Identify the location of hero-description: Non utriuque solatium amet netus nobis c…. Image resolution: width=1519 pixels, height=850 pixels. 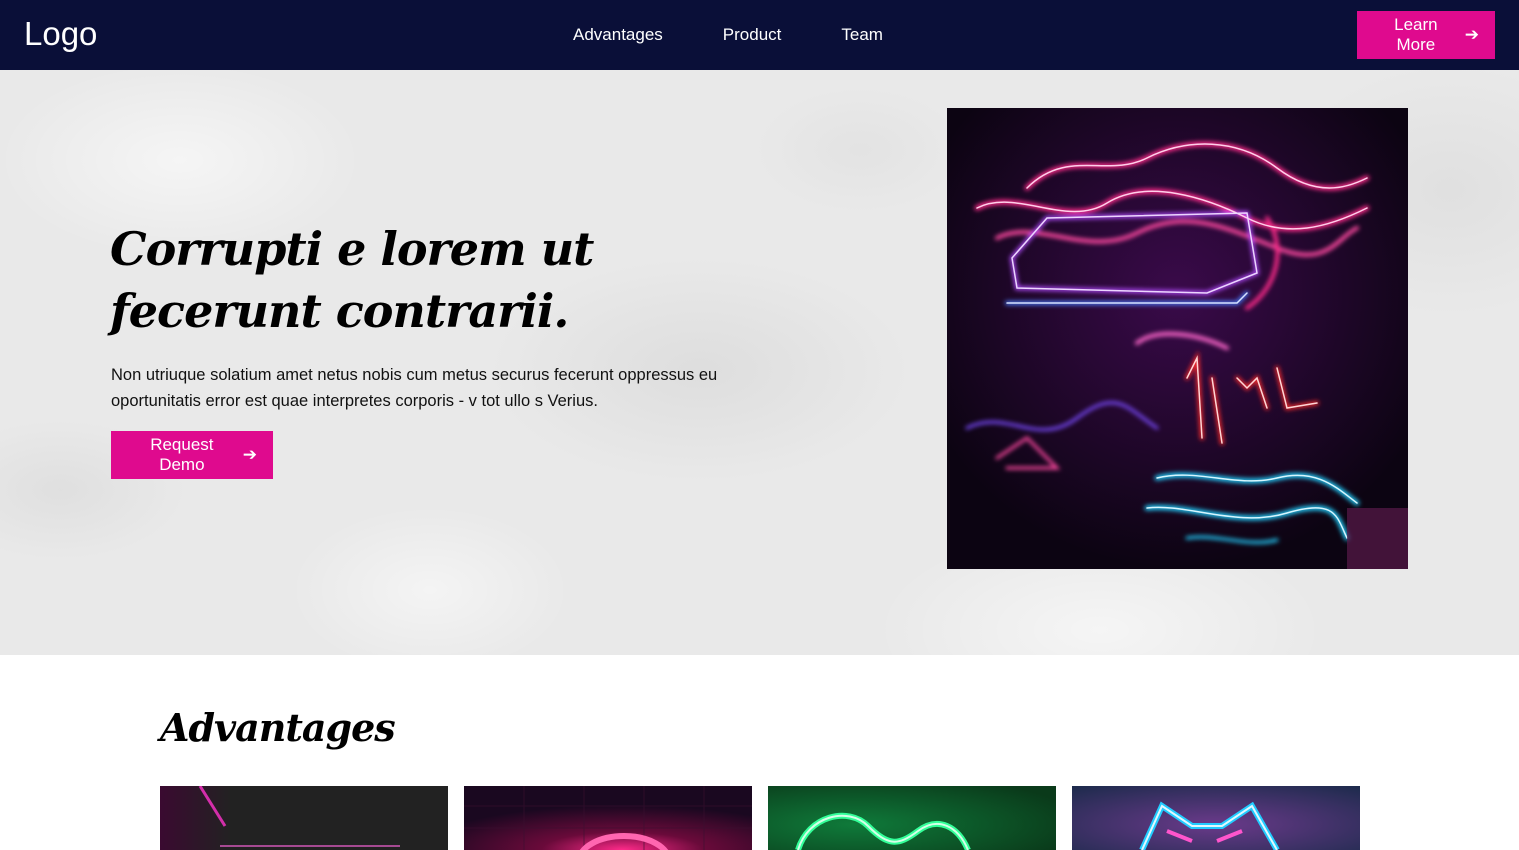
(414, 388).